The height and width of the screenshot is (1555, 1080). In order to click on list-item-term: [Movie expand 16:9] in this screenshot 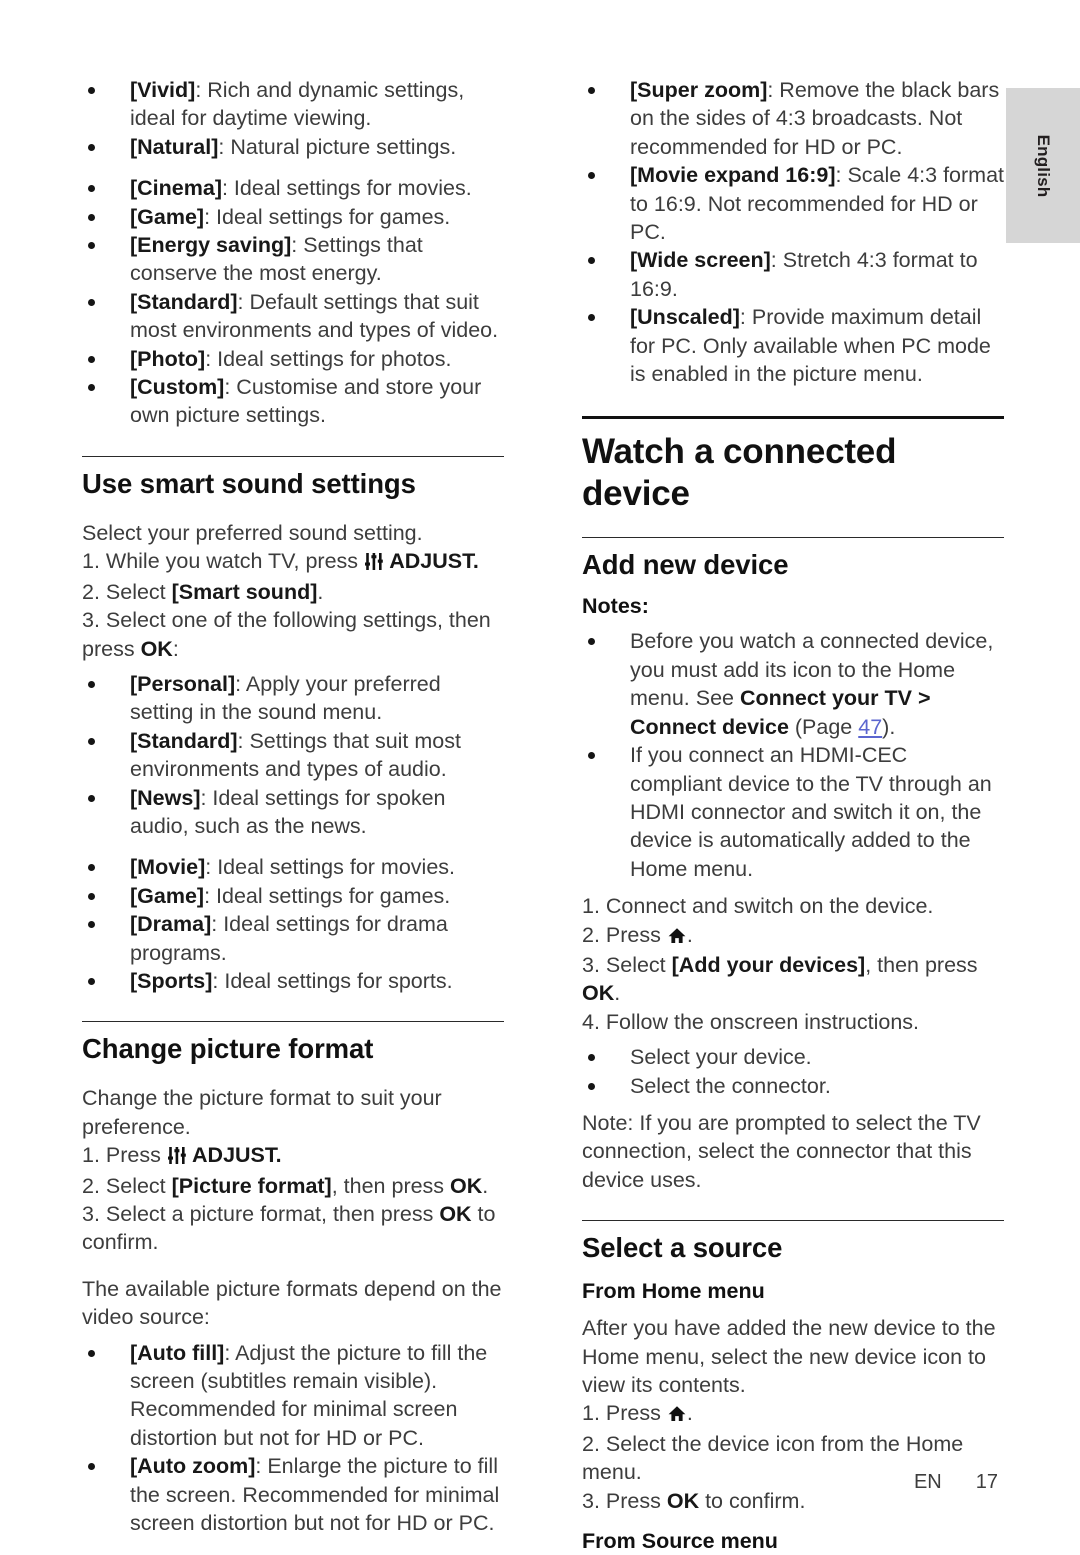, I will do `click(733, 175)`.